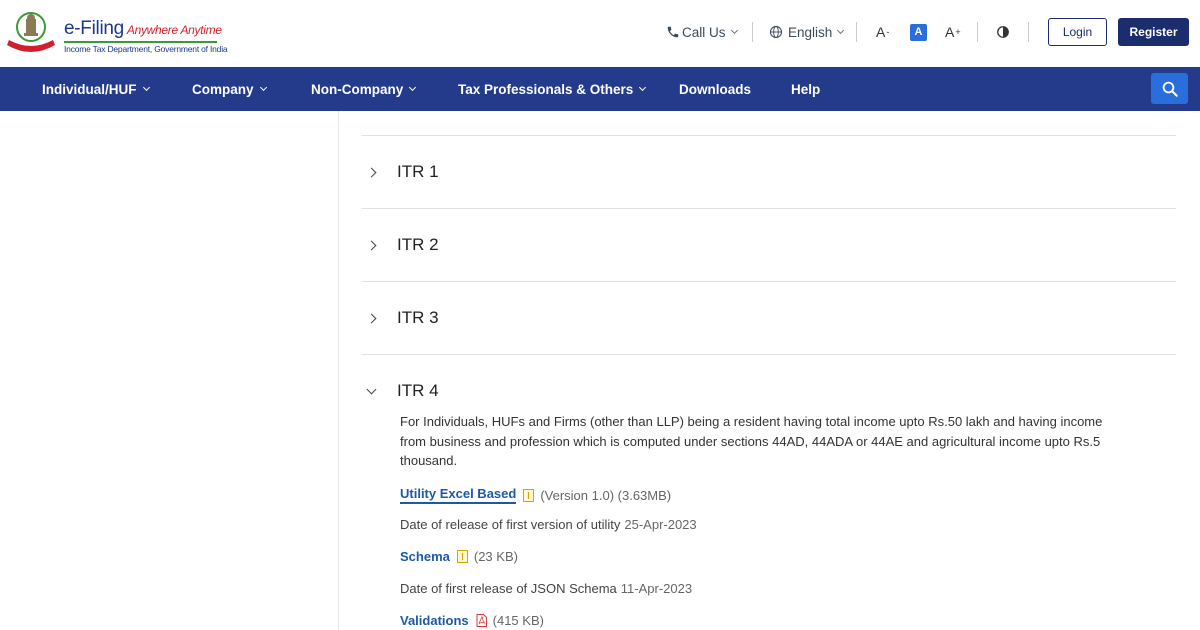 The height and width of the screenshot is (630, 1200). I want to click on call-us-dropdown: Call Us, so click(702, 32).